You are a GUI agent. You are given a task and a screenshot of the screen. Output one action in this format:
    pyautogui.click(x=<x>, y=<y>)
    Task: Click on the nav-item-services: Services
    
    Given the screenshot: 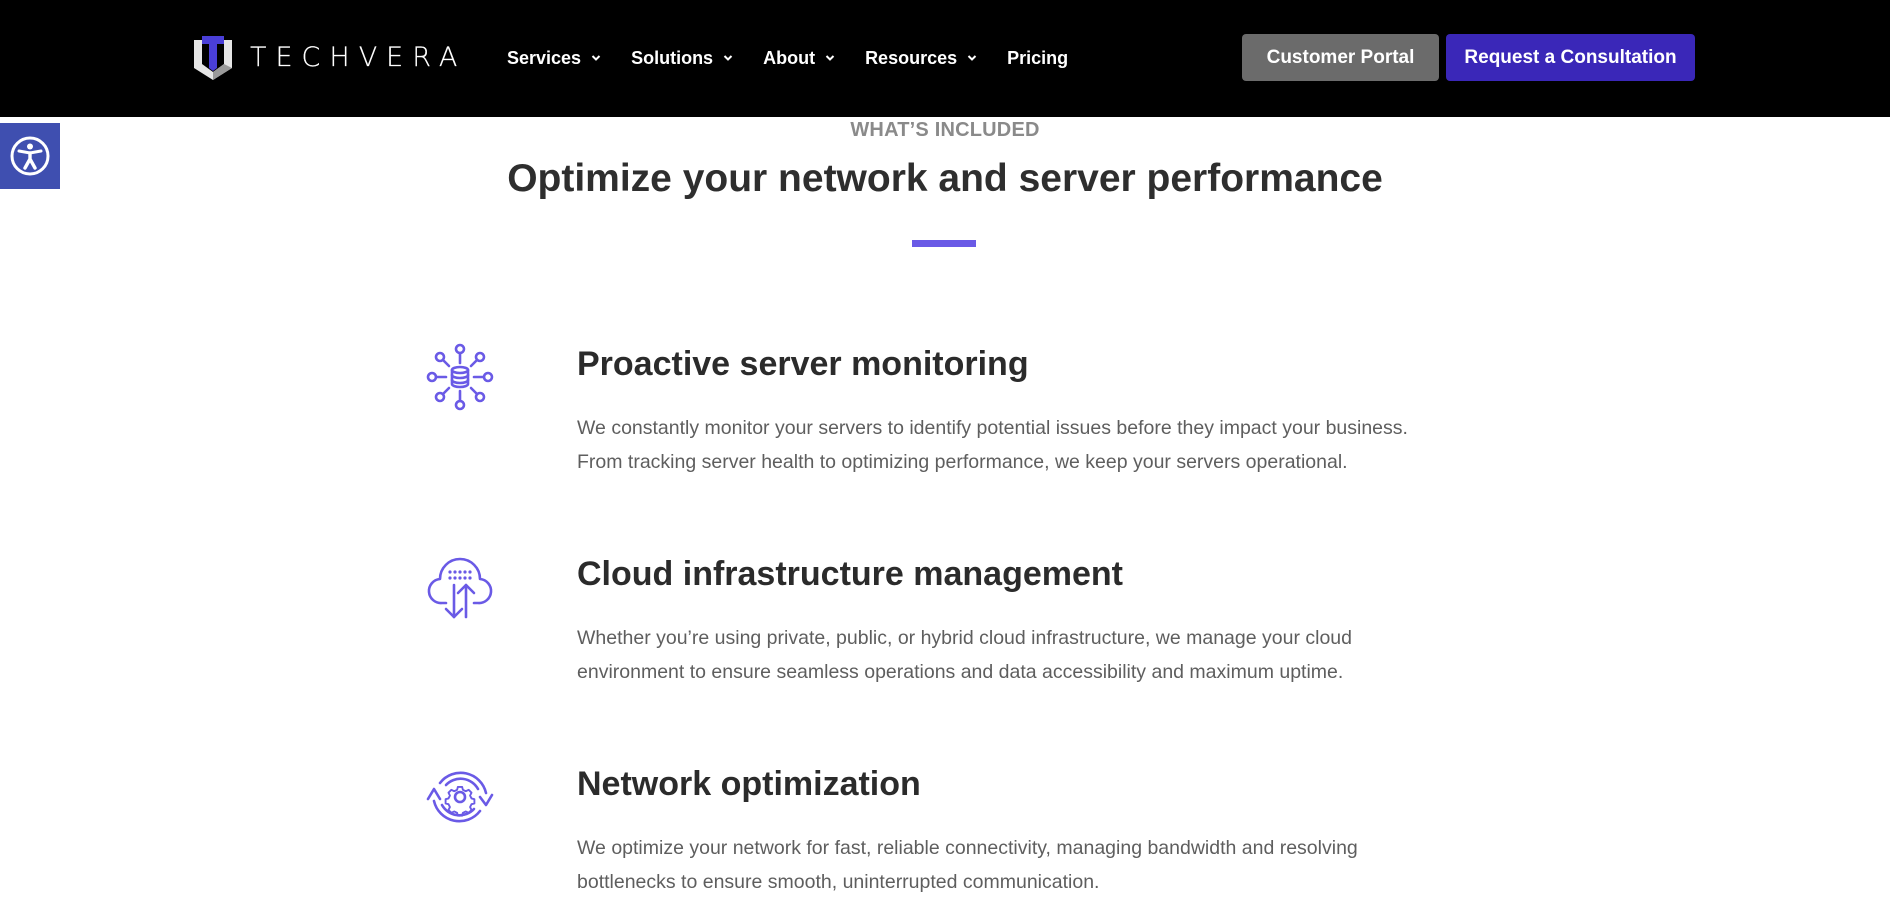 What is the action you would take?
    pyautogui.click(x=554, y=58)
    